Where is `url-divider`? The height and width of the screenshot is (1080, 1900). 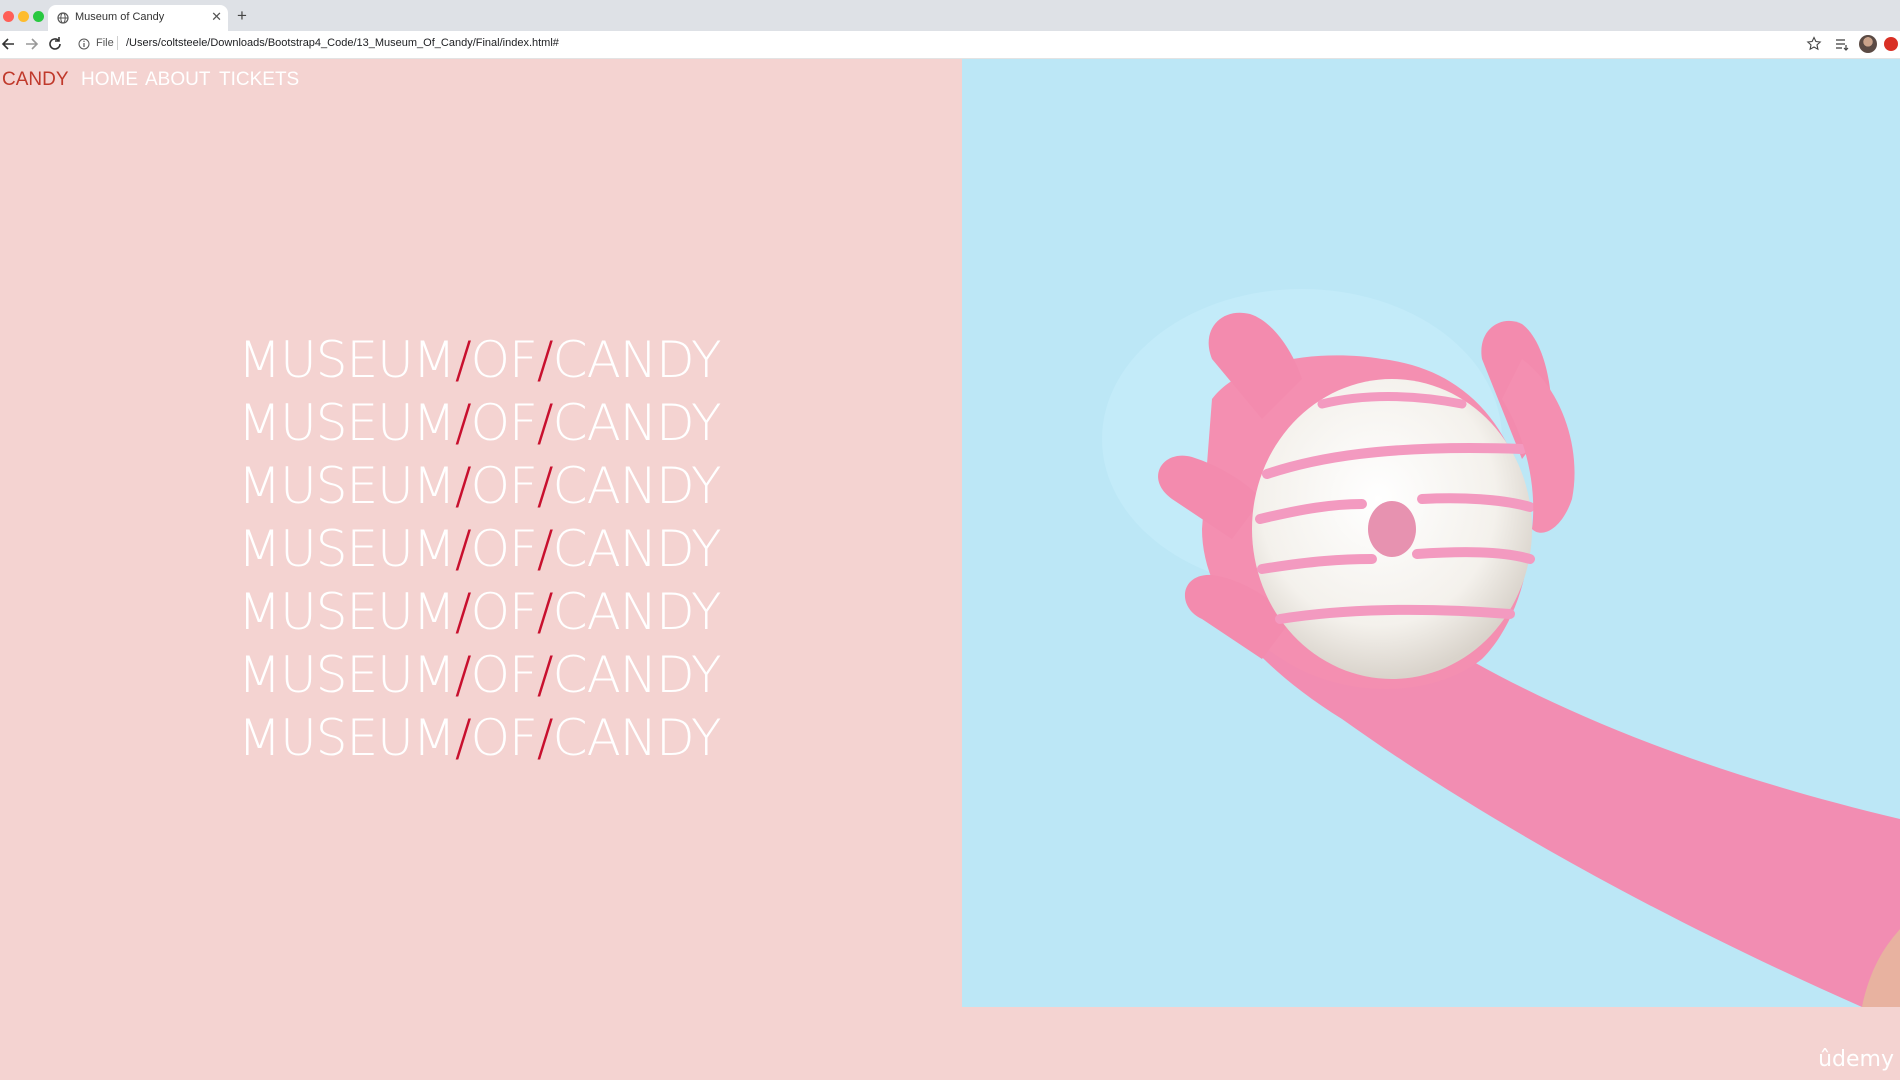
url-divider is located at coordinates (117, 43).